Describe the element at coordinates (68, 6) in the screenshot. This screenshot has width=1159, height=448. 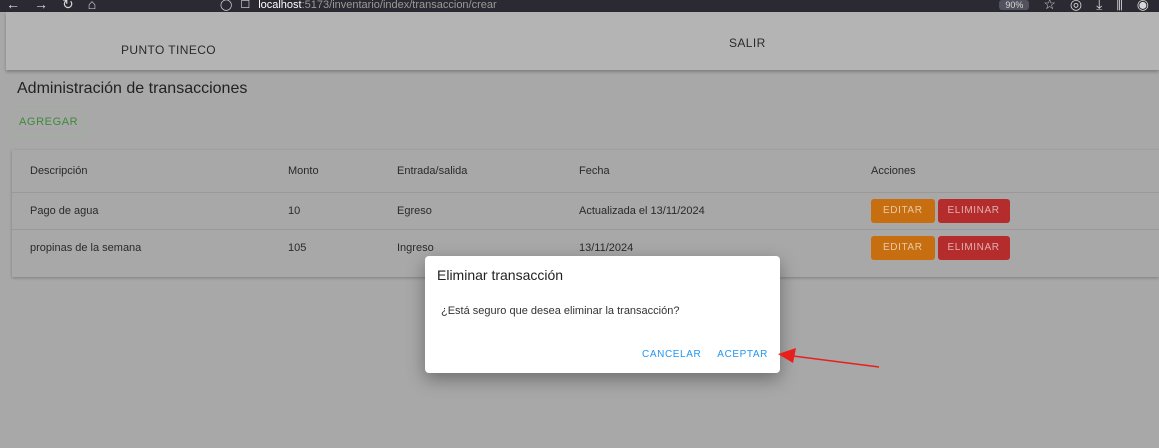
I see `reload-icon: ↻` at that location.